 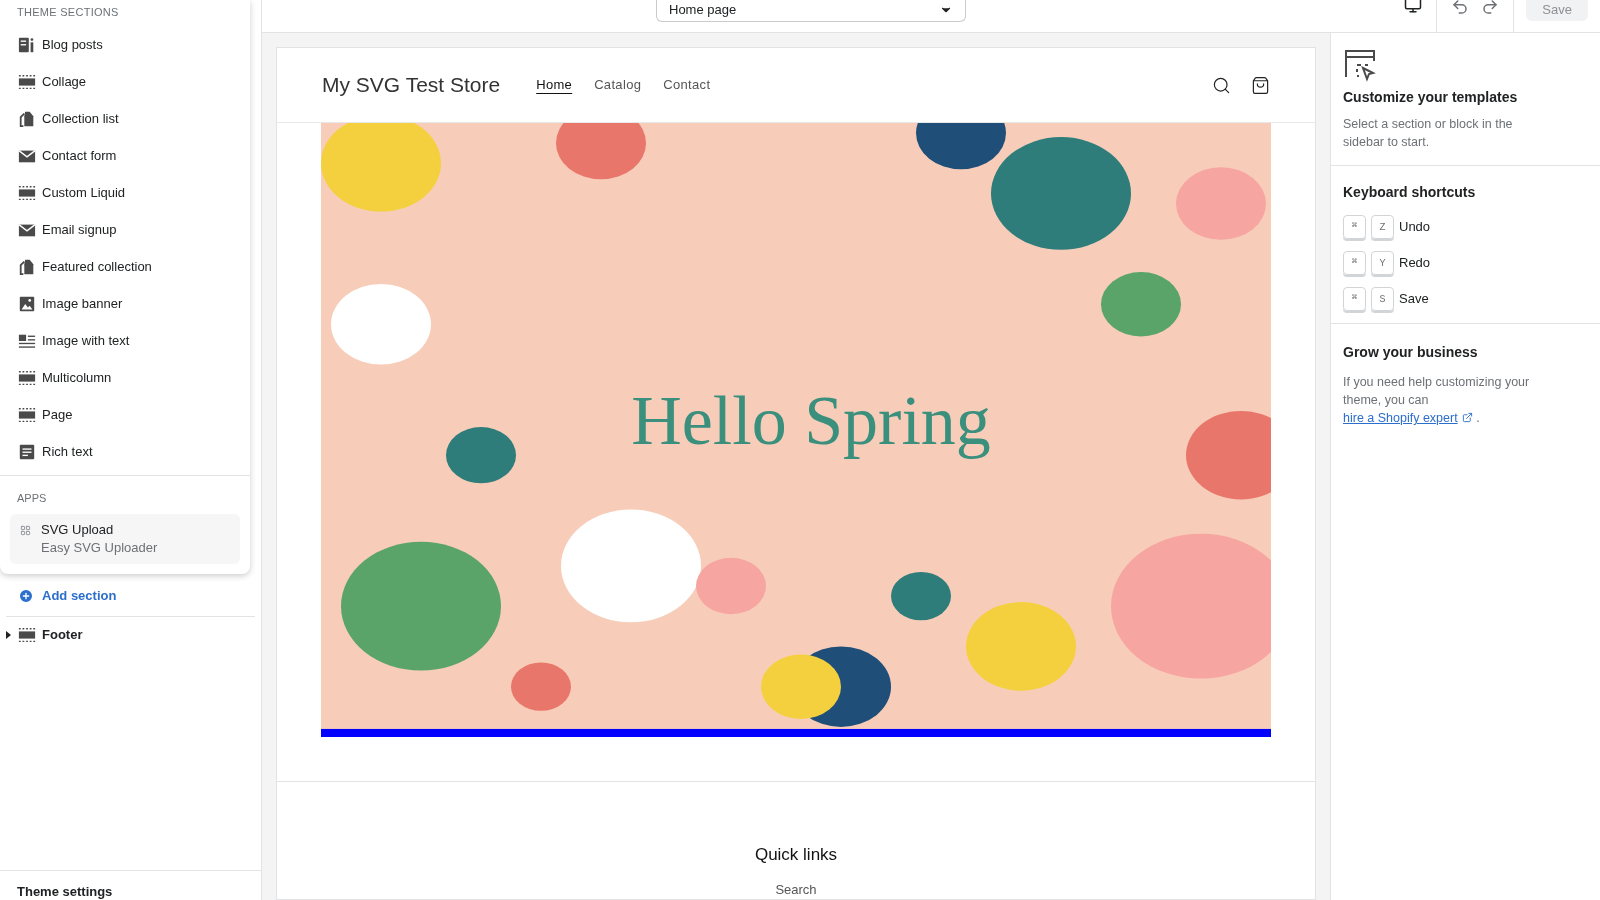 What do you see at coordinates (1414, 299) in the screenshot?
I see `shortcut-action: Save` at bounding box center [1414, 299].